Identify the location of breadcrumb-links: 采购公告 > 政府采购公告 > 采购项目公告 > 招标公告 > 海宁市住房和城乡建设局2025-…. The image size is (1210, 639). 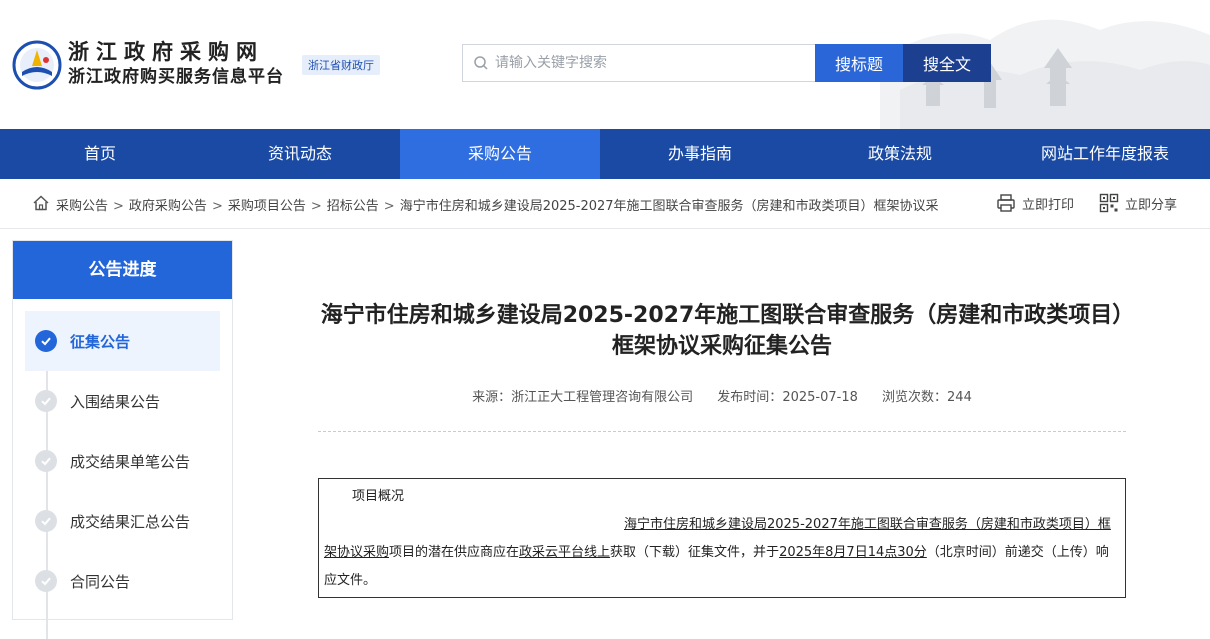
(526, 204).